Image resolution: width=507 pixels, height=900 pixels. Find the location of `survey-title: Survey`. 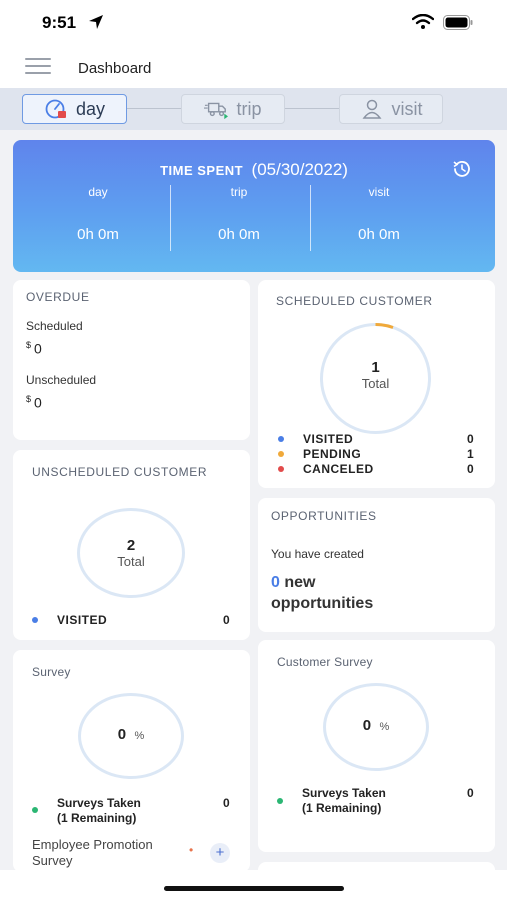

survey-title: Survey is located at coordinates (51, 672).